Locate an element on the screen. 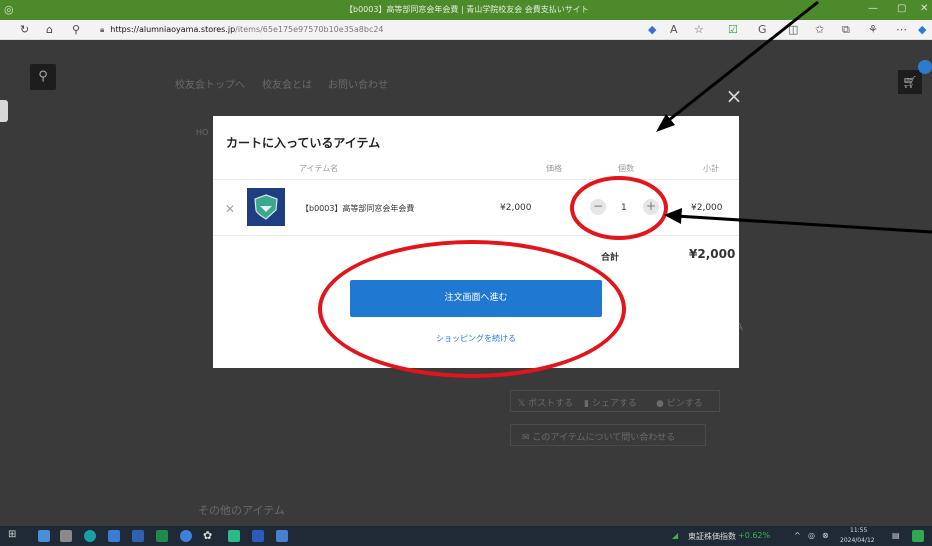 This screenshot has height=546, width=932. annotation-arrow-plus is located at coordinates (803, 224).